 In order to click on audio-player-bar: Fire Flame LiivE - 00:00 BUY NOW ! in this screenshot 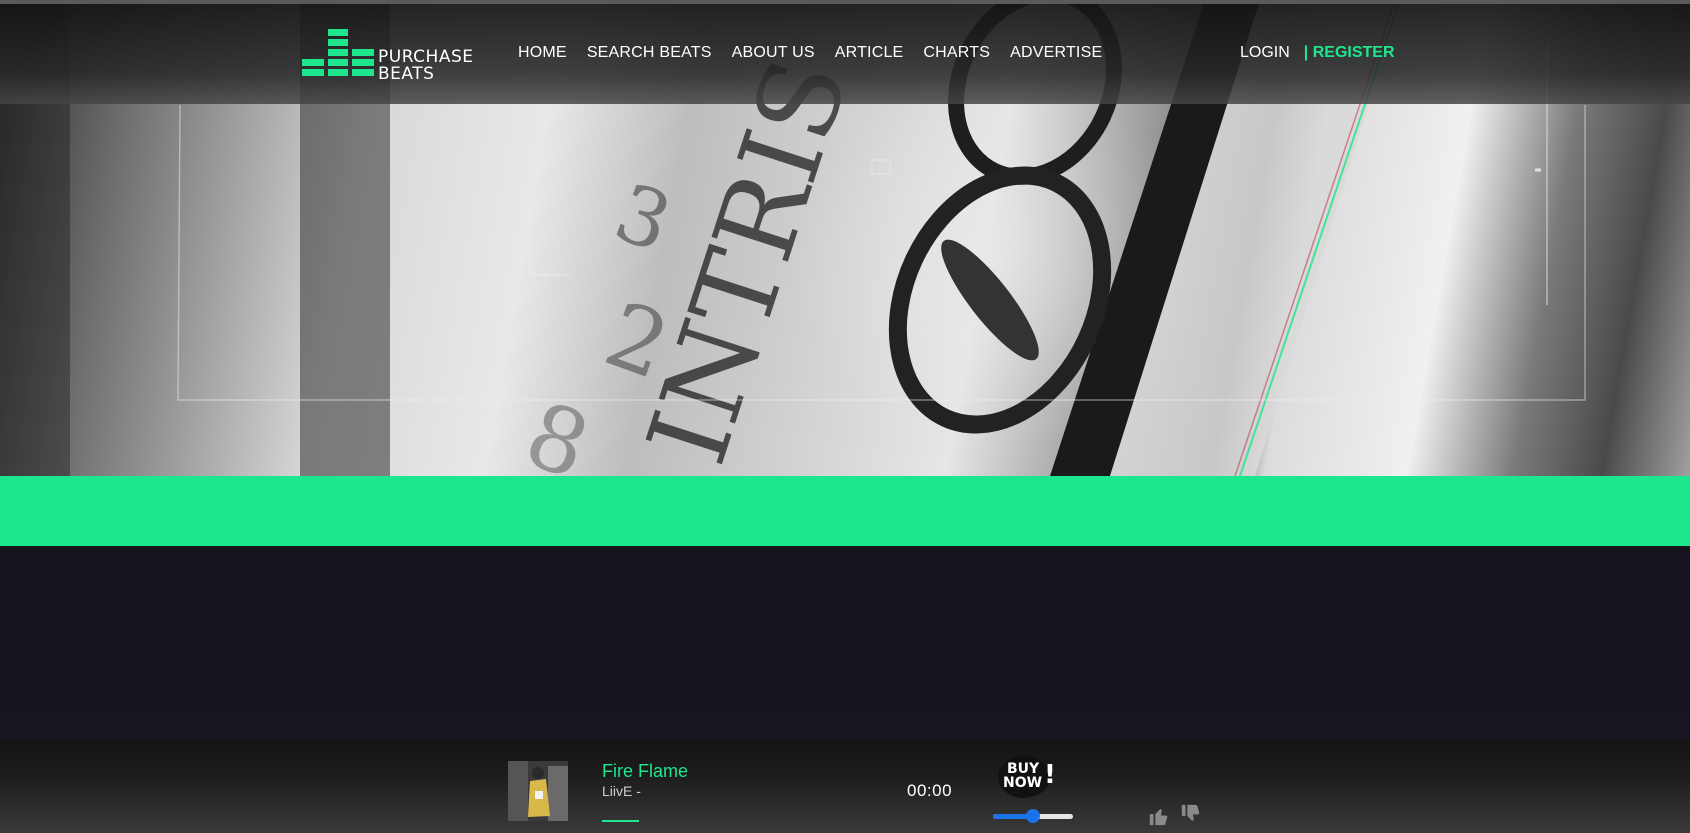, I will do `click(845, 787)`.